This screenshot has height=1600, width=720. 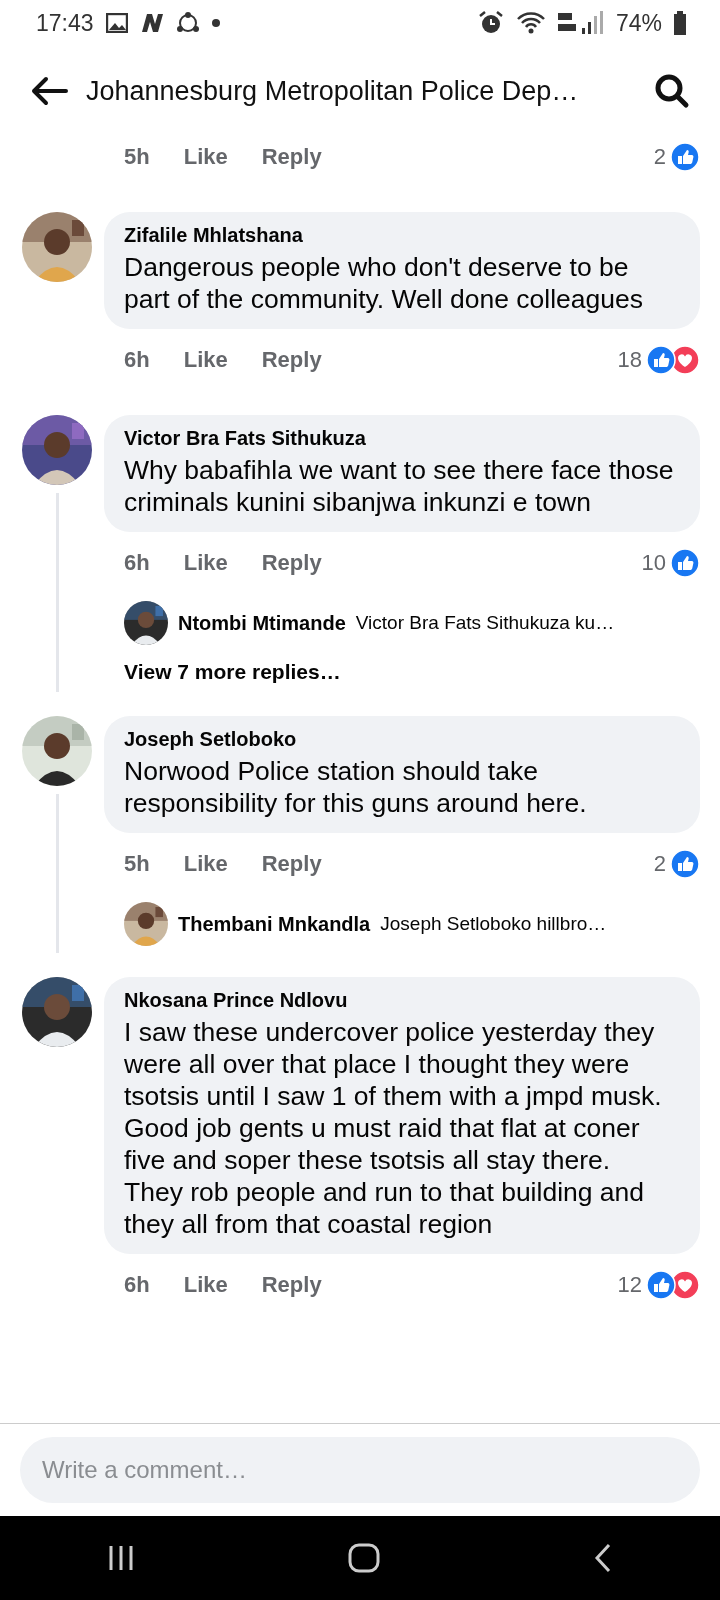 What do you see at coordinates (274, 924) in the screenshot?
I see `reply-author: Thembani Mnkandla` at bounding box center [274, 924].